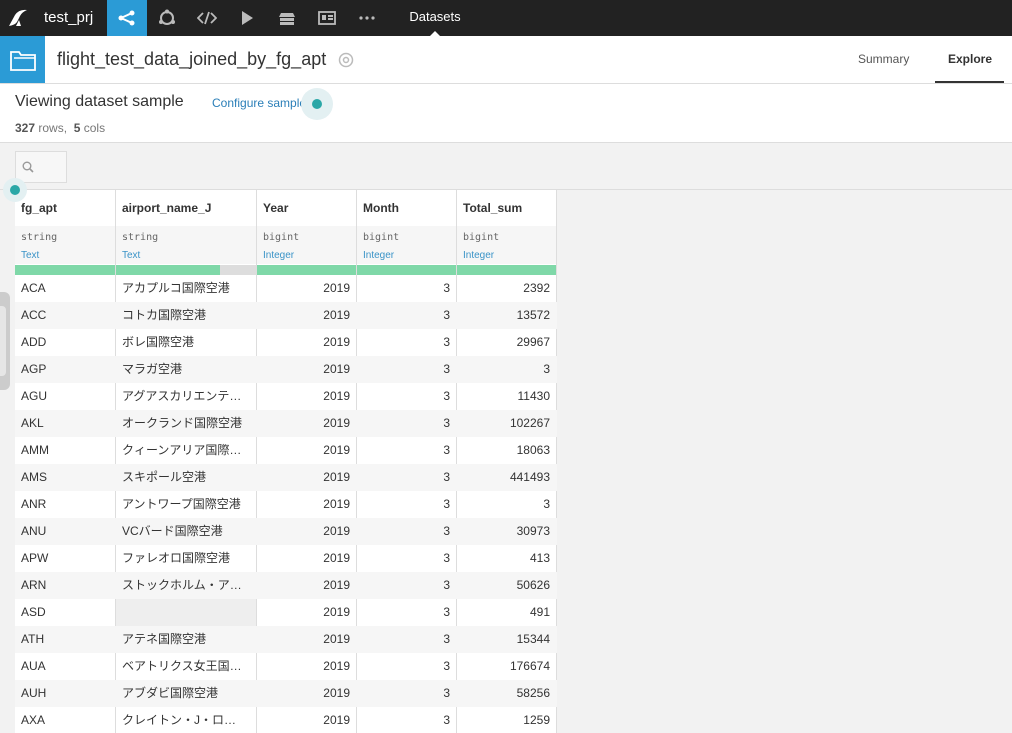 The height and width of the screenshot is (733, 1012). I want to click on hint-pulse-left-icon, so click(15, 190).